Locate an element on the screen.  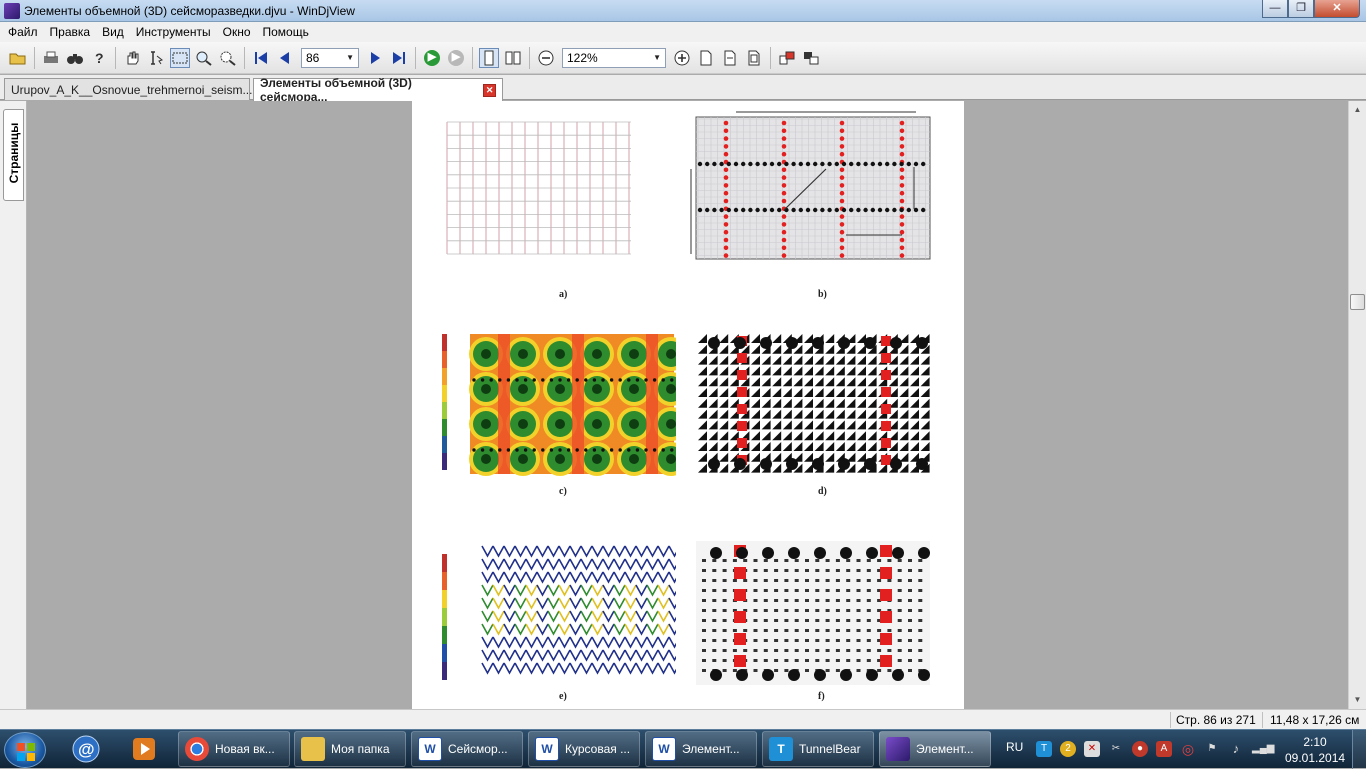
single-page-icon is located at coordinates (489, 57).